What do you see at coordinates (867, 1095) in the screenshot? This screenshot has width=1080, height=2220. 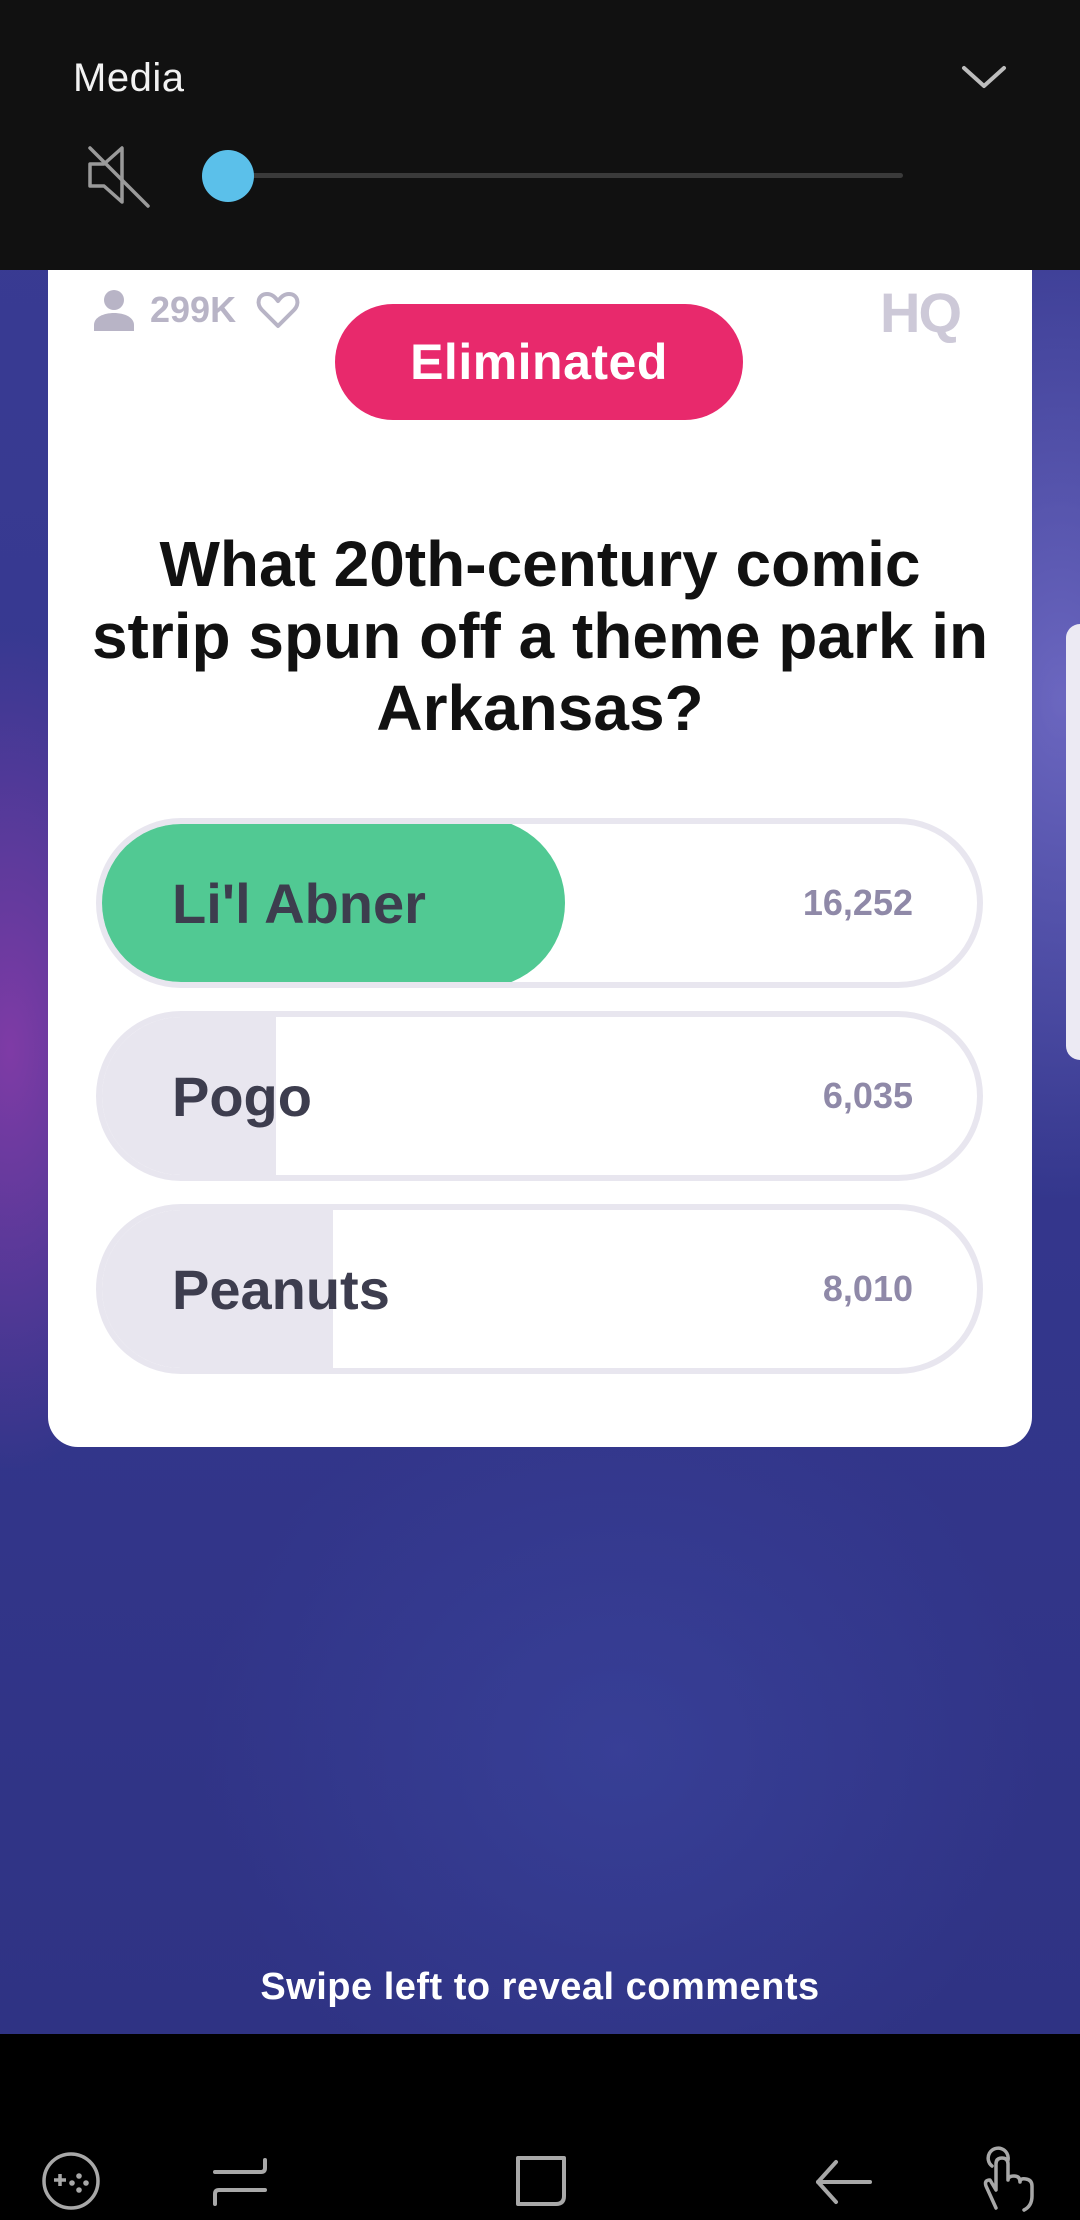 I see `answer-votes: 6,035` at bounding box center [867, 1095].